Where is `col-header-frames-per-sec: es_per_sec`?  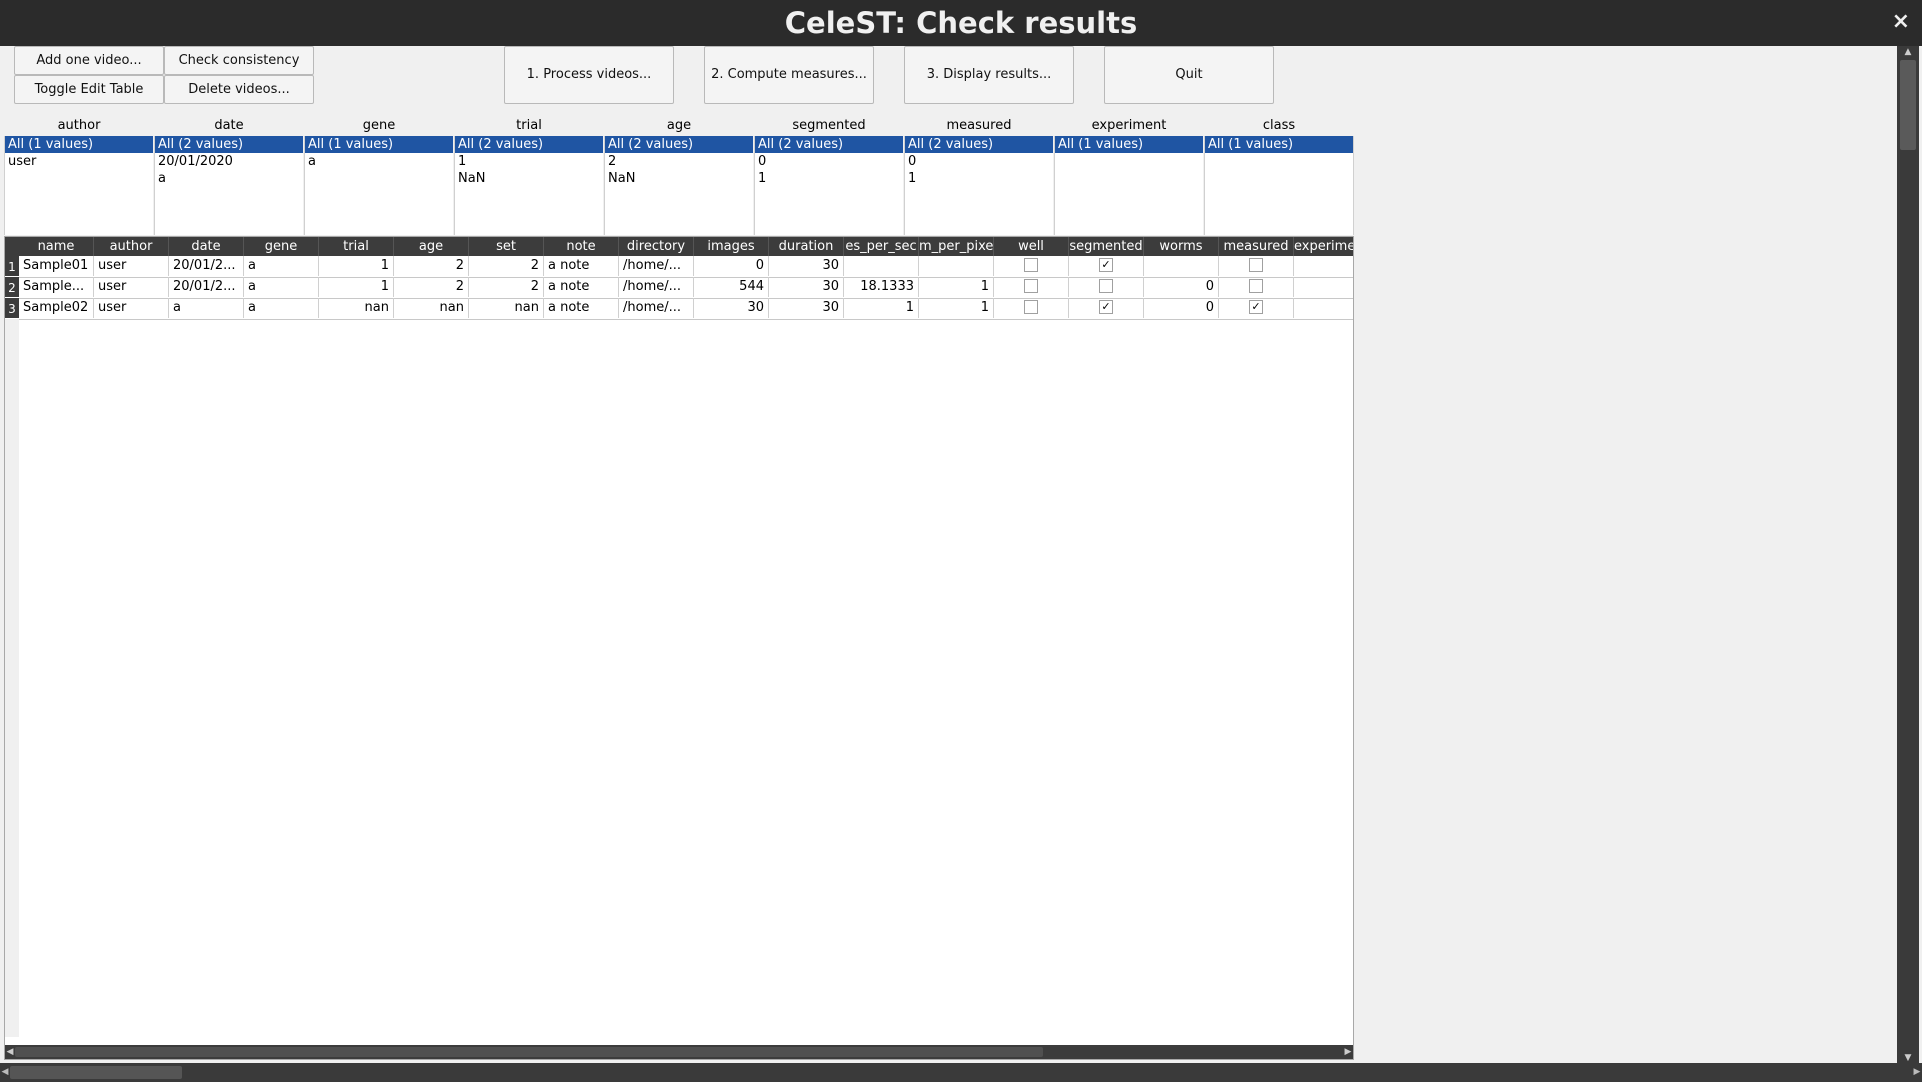
col-header-frames-per-sec: es_per_sec is located at coordinates (881, 246).